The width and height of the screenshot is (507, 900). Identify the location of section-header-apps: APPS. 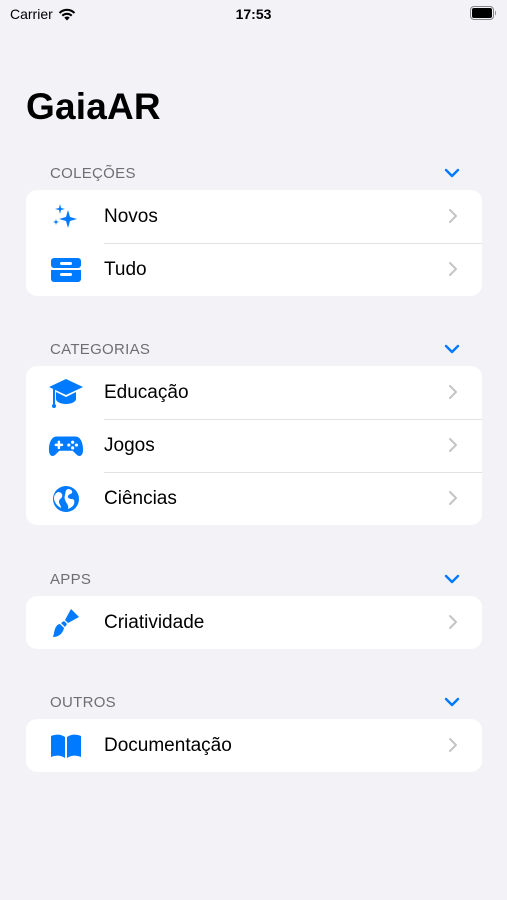
(254, 579).